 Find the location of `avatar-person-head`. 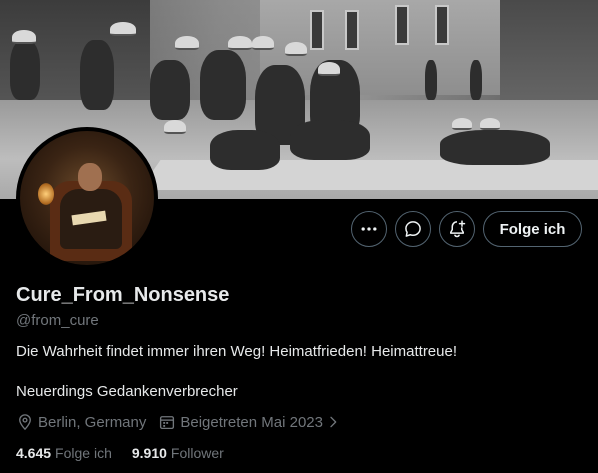

avatar-person-head is located at coordinates (90, 177).